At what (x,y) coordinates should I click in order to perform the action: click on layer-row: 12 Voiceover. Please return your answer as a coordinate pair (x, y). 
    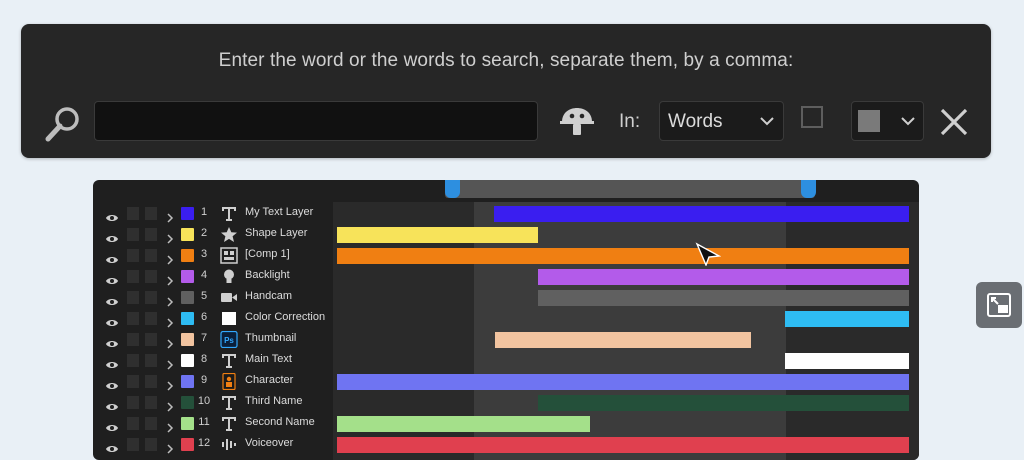
    Looking at the image, I should click on (506, 444).